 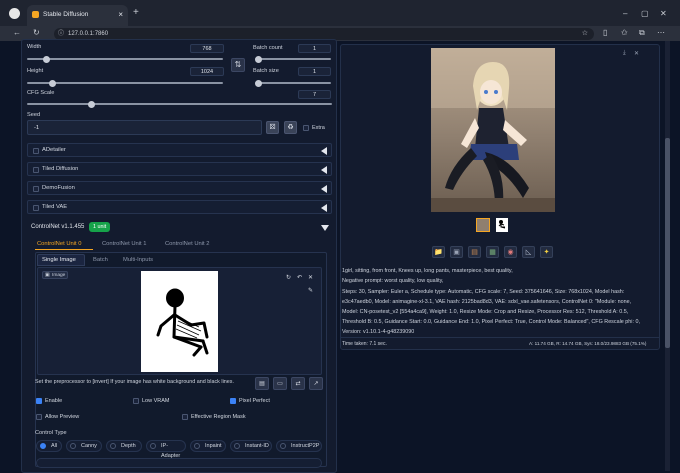 What do you see at coordinates (314, 71) in the screenshot?
I see `batch-size-input: 1` at bounding box center [314, 71].